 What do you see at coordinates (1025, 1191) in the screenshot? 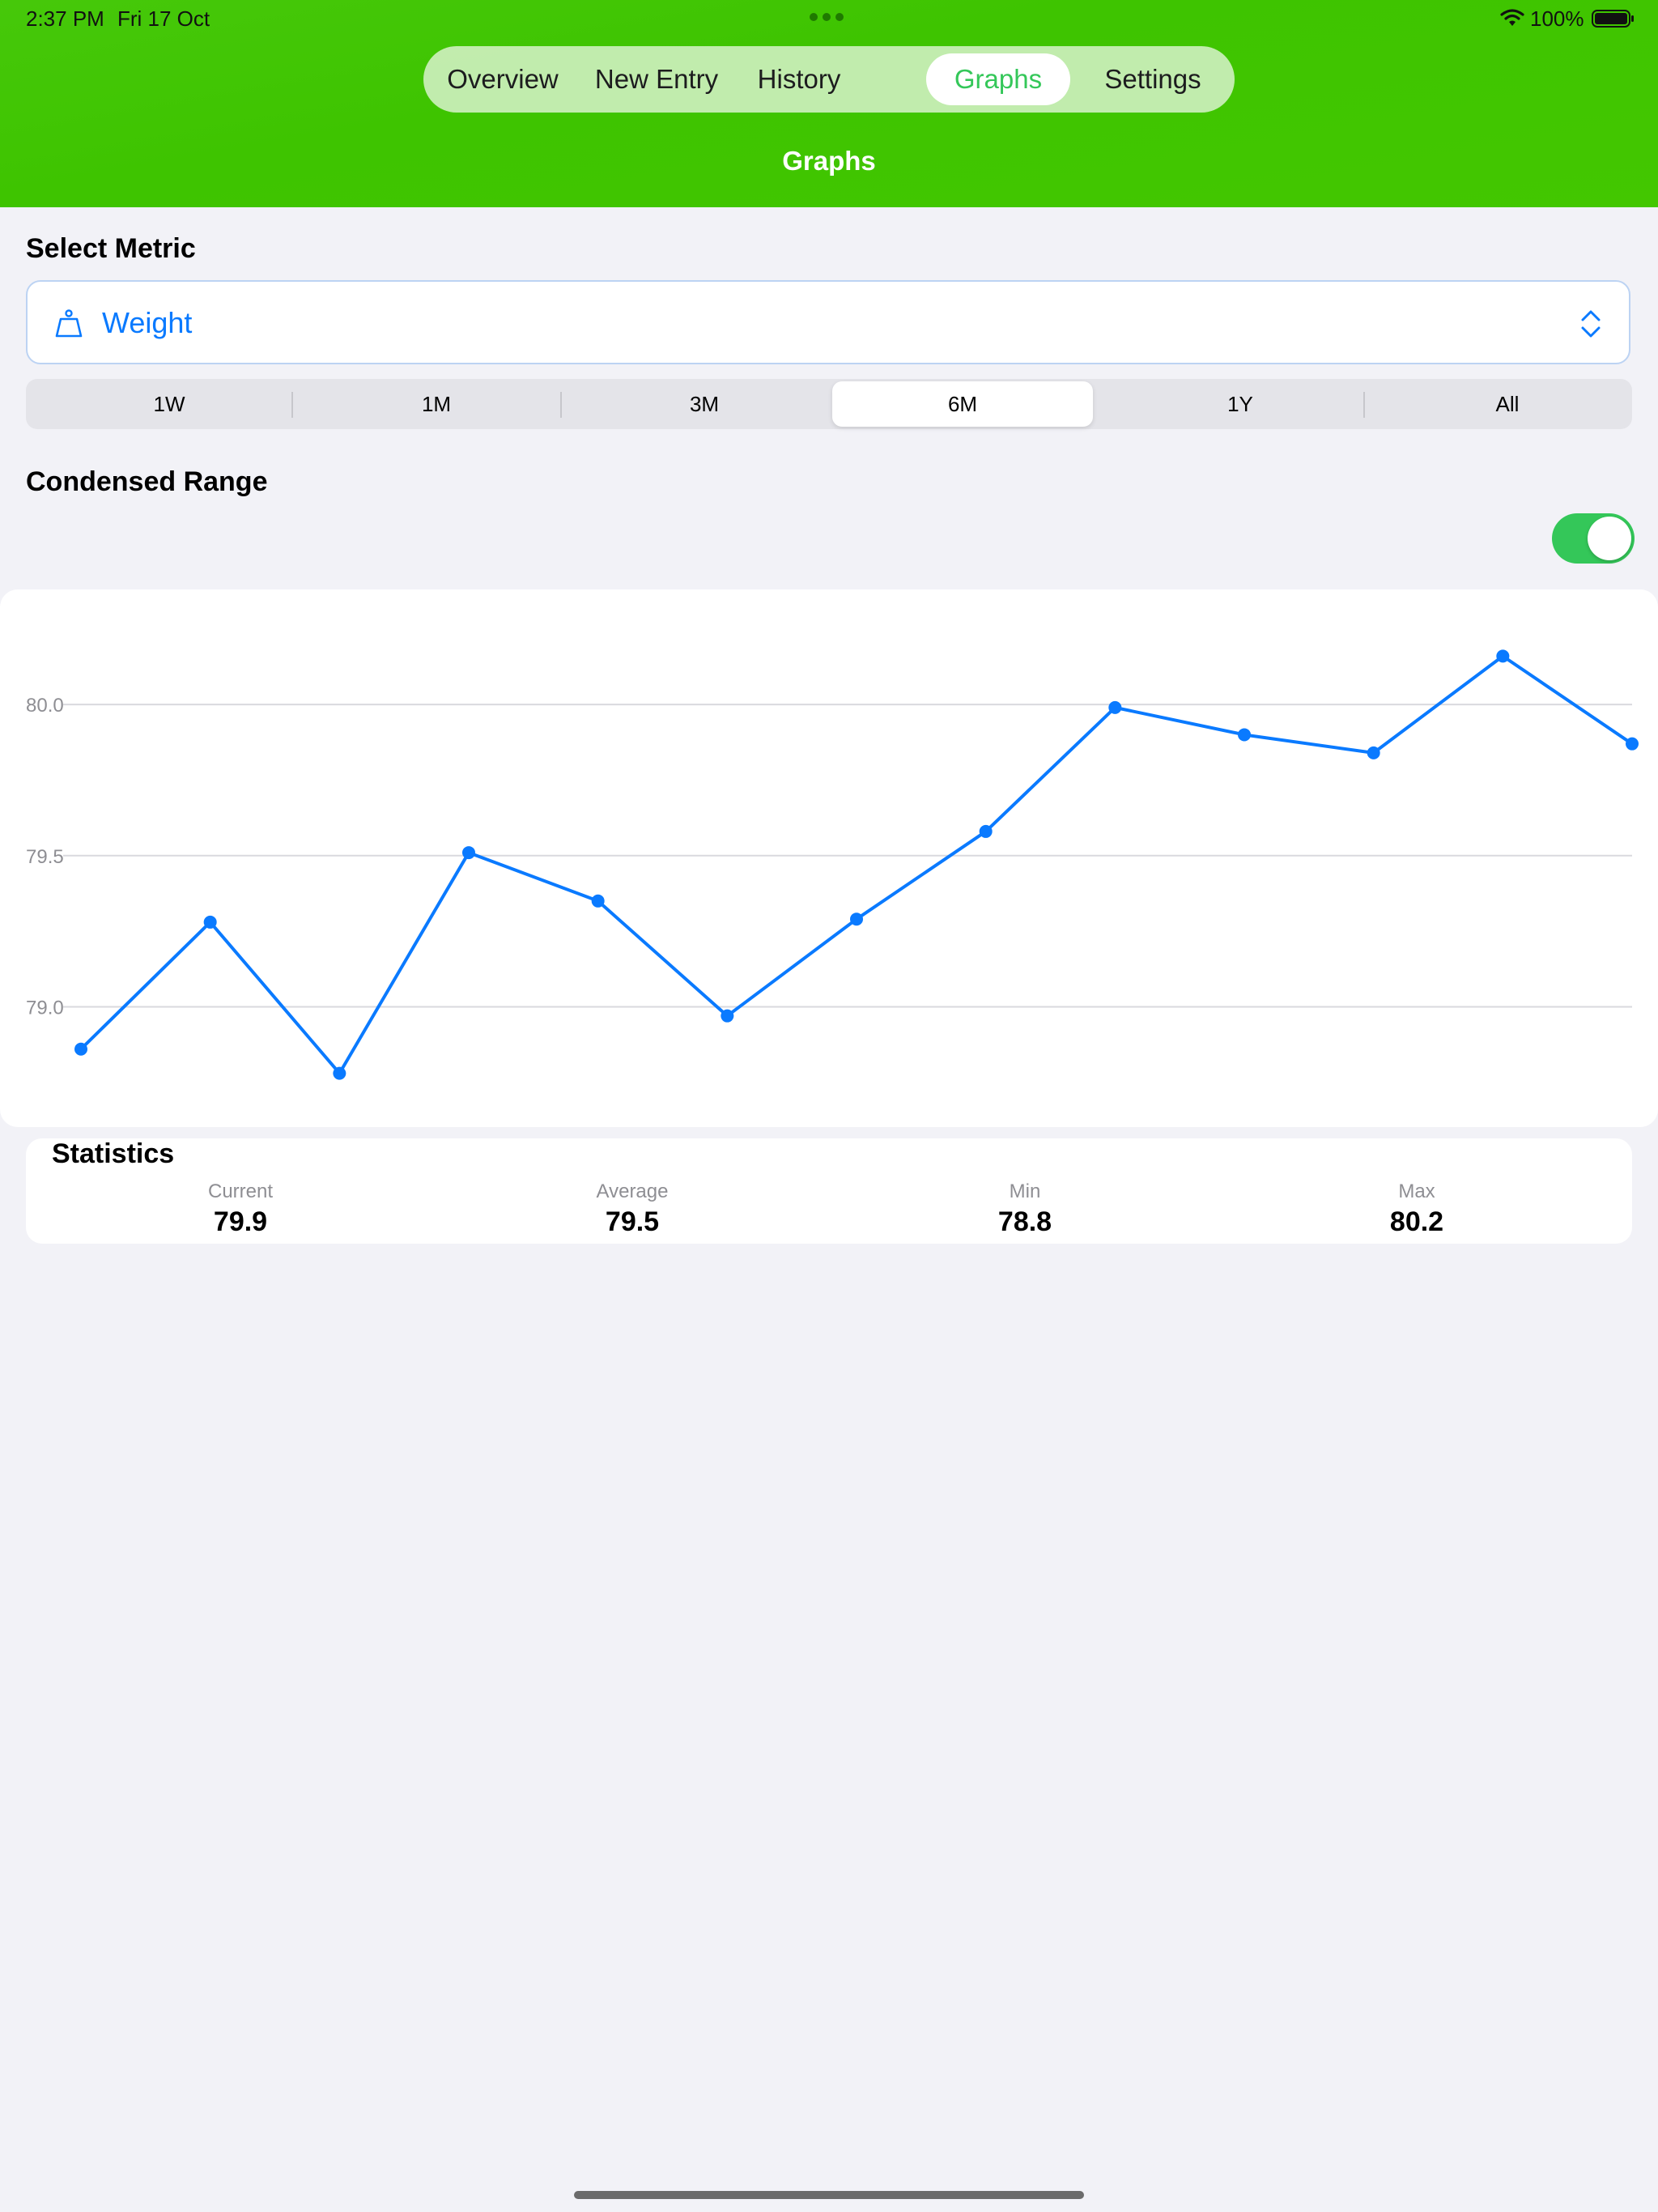
I see `stat-label: Min` at bounding box center [1025, 1191].